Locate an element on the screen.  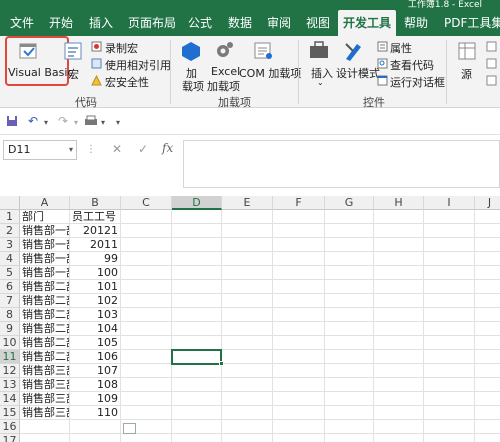
row-header: 10 is located at coordinates (10, 343).